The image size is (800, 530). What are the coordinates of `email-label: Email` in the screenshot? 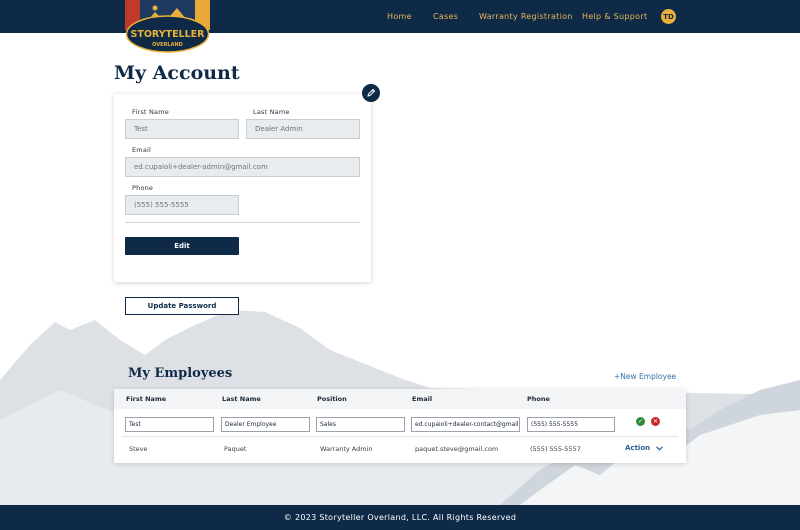 It's located at (142, 150).